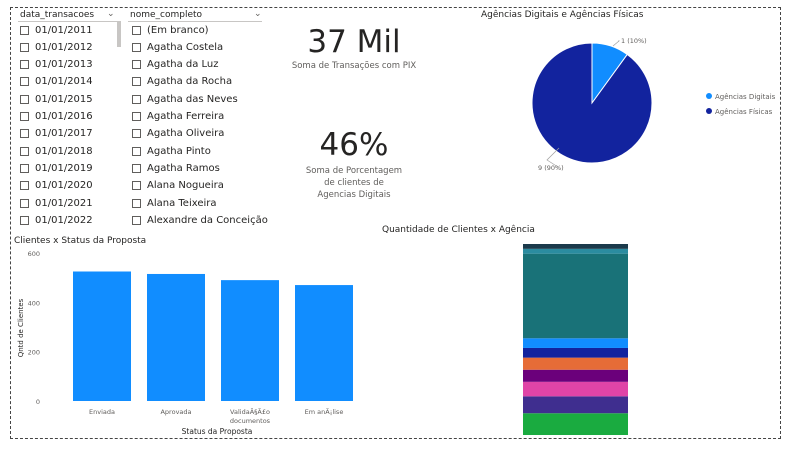  What do you see at coordinates (178, 117) in the screenshot?
I see `name-slicer-item: Agatha Ferreira` at bounding box center [178, 117].